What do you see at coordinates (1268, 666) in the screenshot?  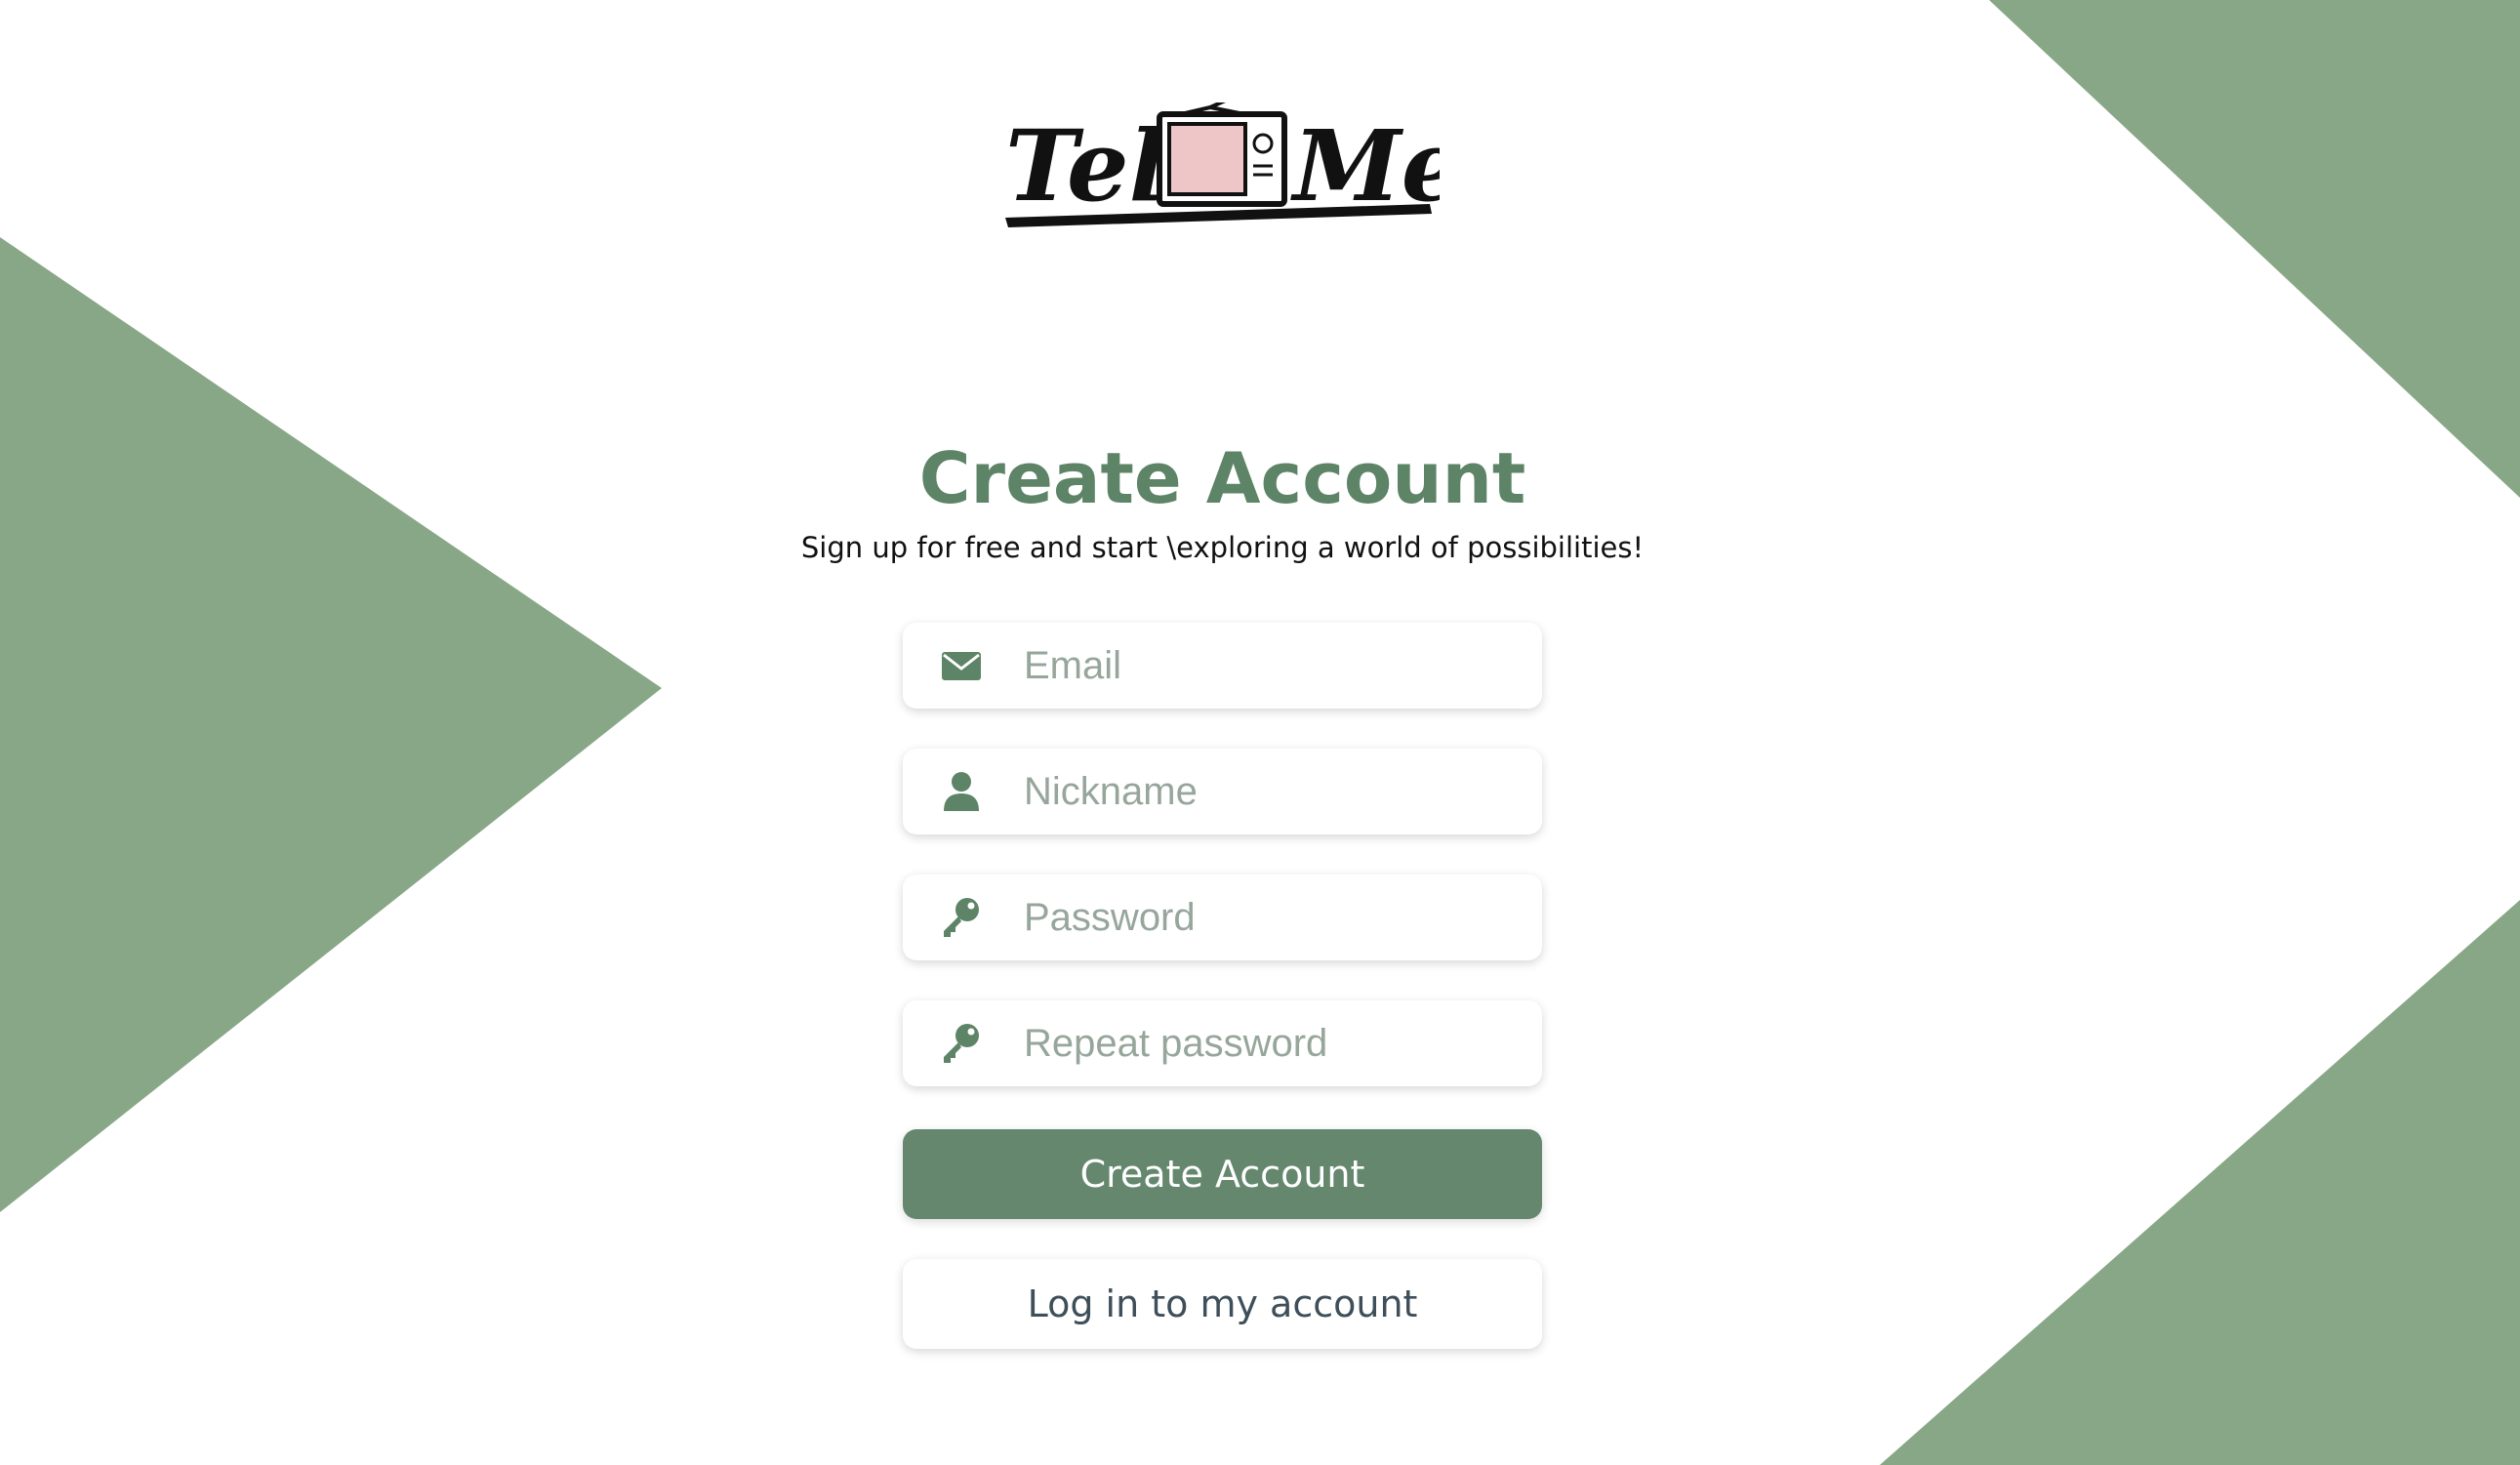 I see `email-input` at bounding box center [1268, 666].